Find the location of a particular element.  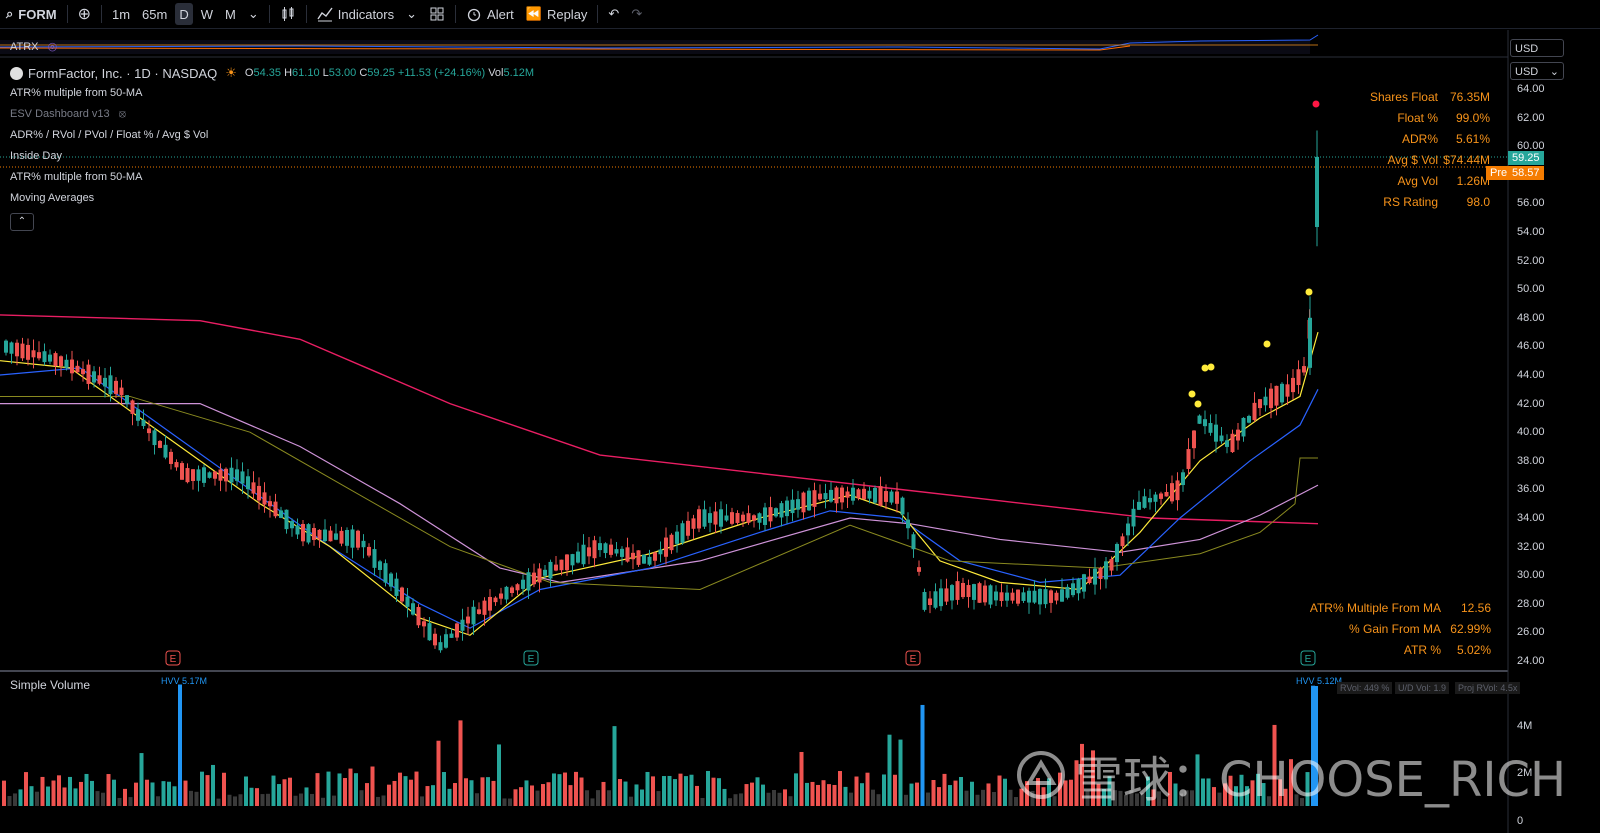

price-tick: 34.00 is located at coordinates (1531, 518).